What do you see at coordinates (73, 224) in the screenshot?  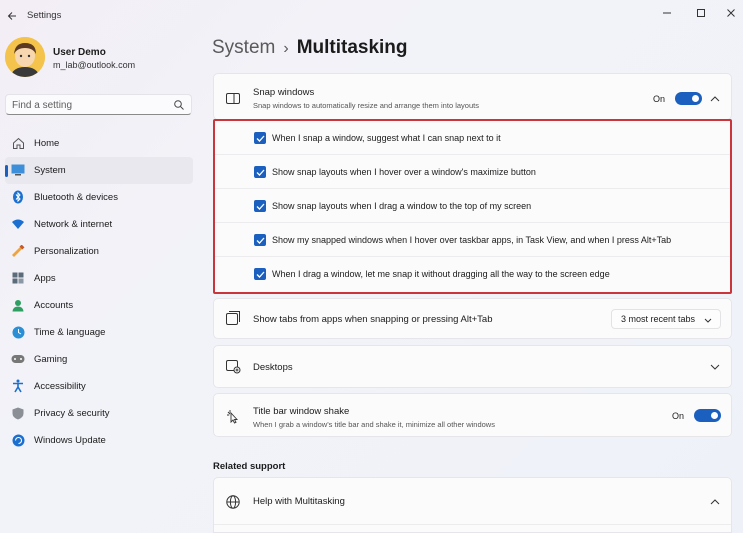 I see `sidebar-item-label: Network & internet` at bounding box center [73, 224].